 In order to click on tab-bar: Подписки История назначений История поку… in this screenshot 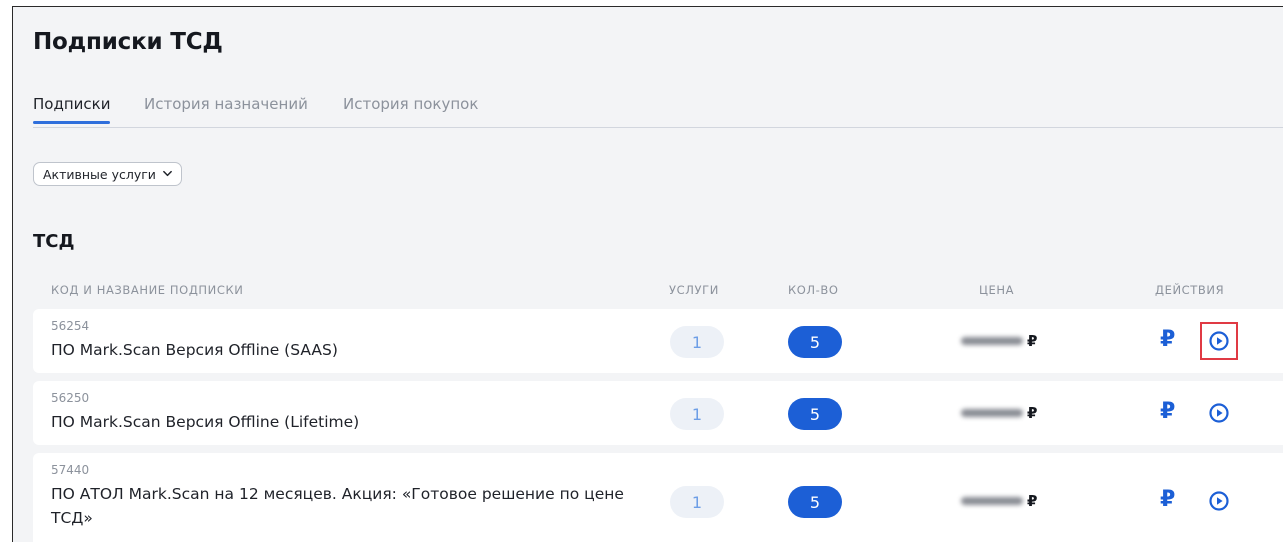, I will do `click(658, 111)`.